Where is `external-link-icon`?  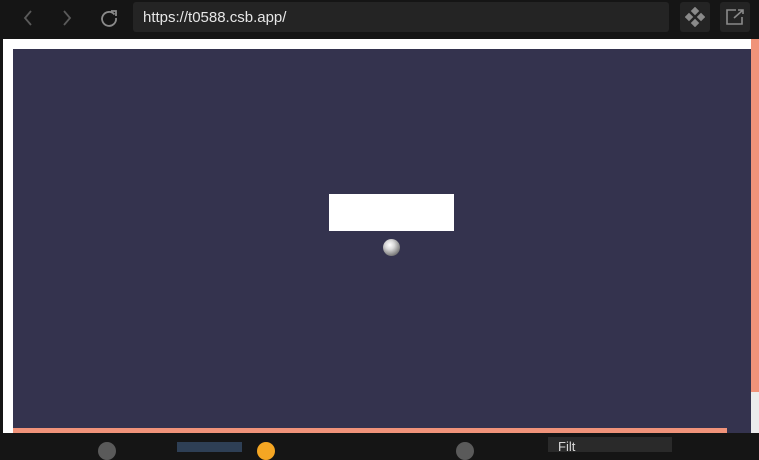 external-link-icon is located at coordinates (735, 17).